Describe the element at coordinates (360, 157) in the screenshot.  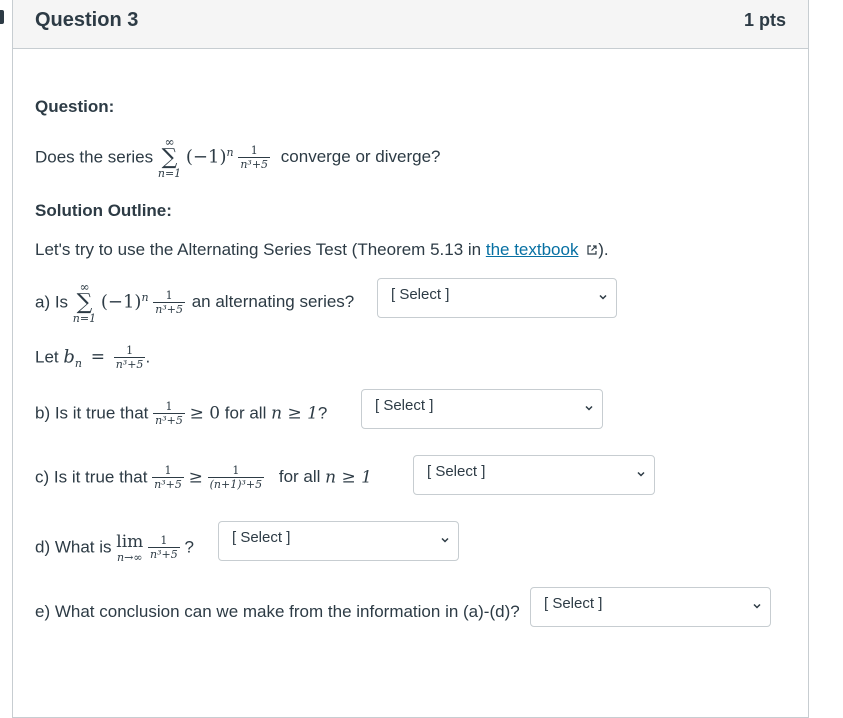
I see `prompt-suffix: converge or diverge?` at that location.